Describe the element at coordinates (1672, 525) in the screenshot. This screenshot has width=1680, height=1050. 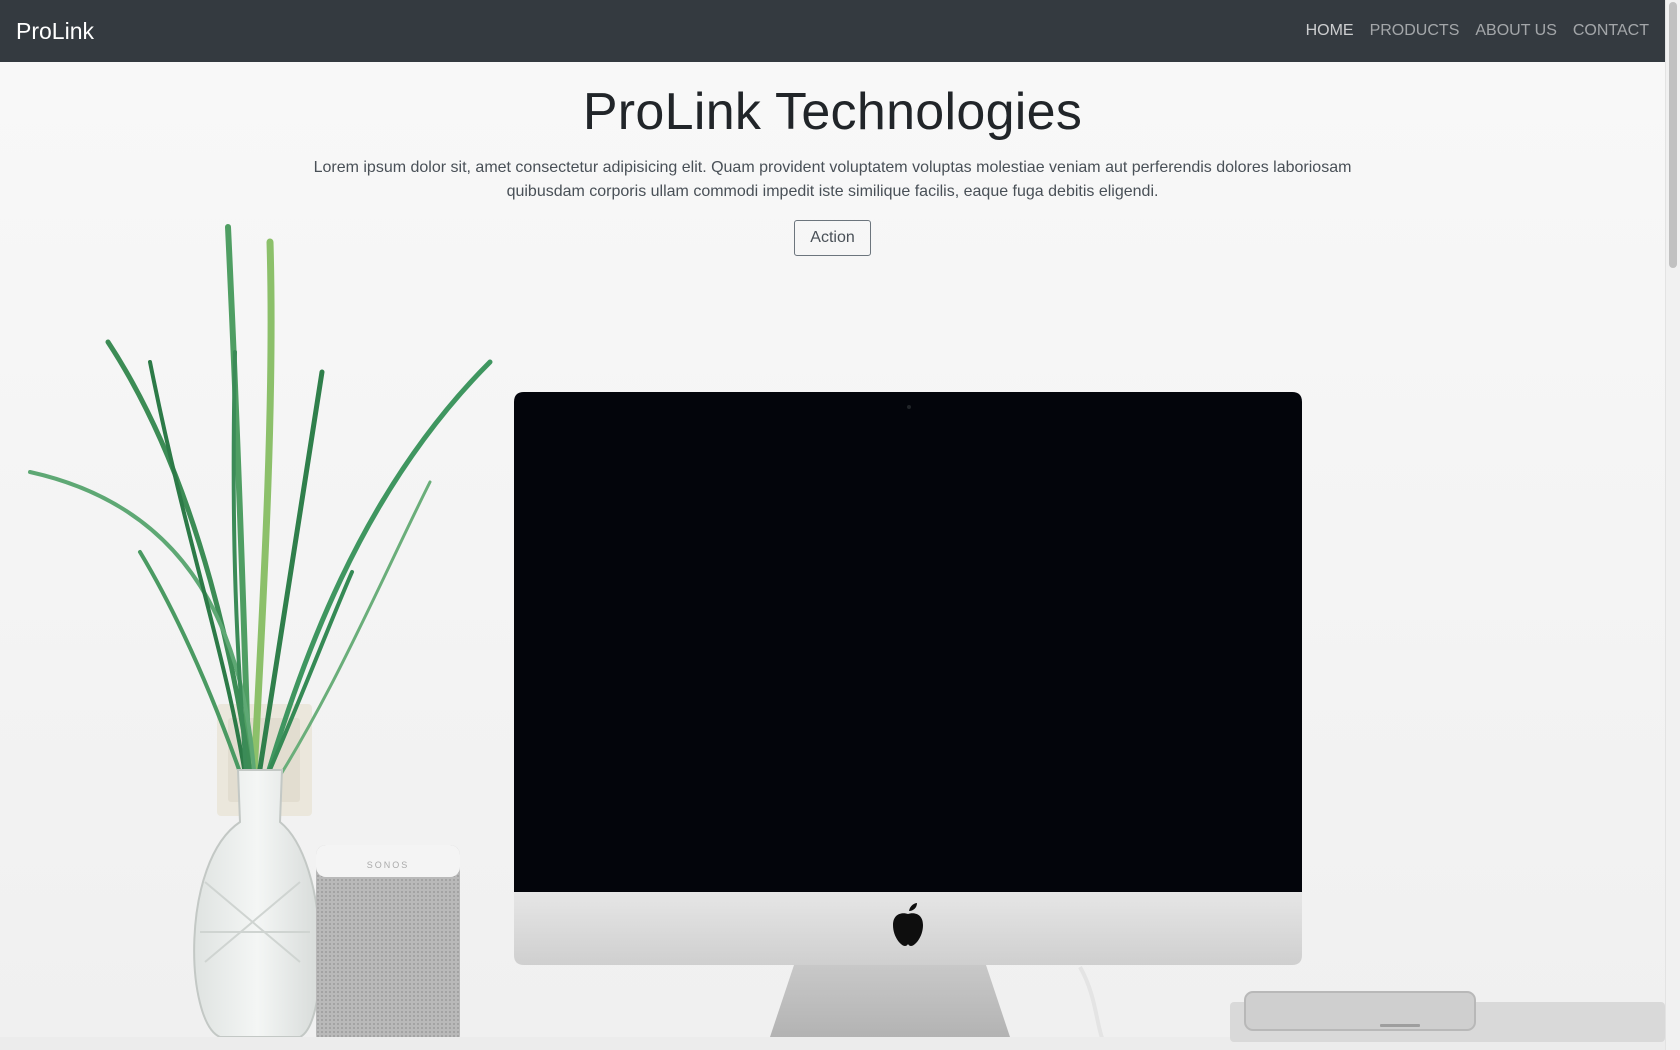
I see `page-scrollbar` at that location.